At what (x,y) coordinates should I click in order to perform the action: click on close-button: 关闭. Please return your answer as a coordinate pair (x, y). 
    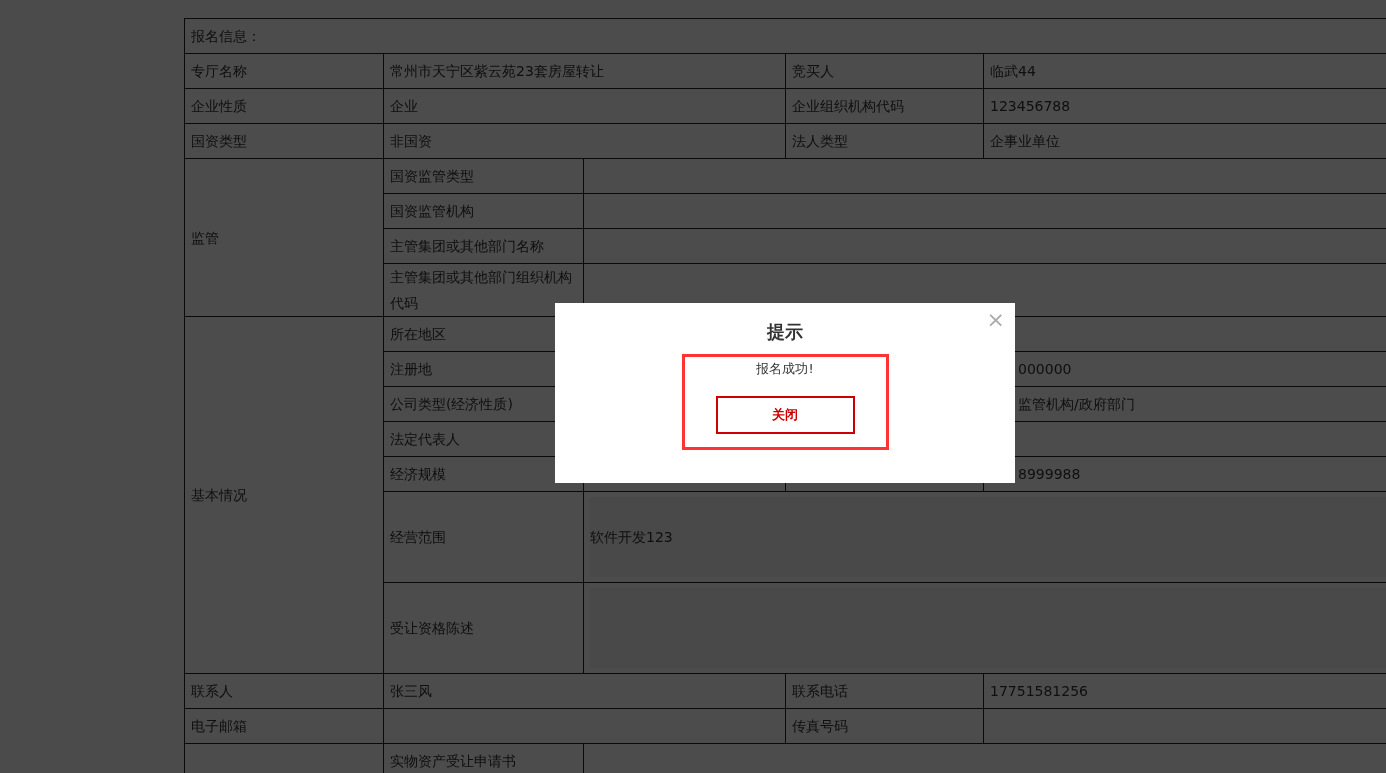
    Looking at the image, I should click on (785, 415).